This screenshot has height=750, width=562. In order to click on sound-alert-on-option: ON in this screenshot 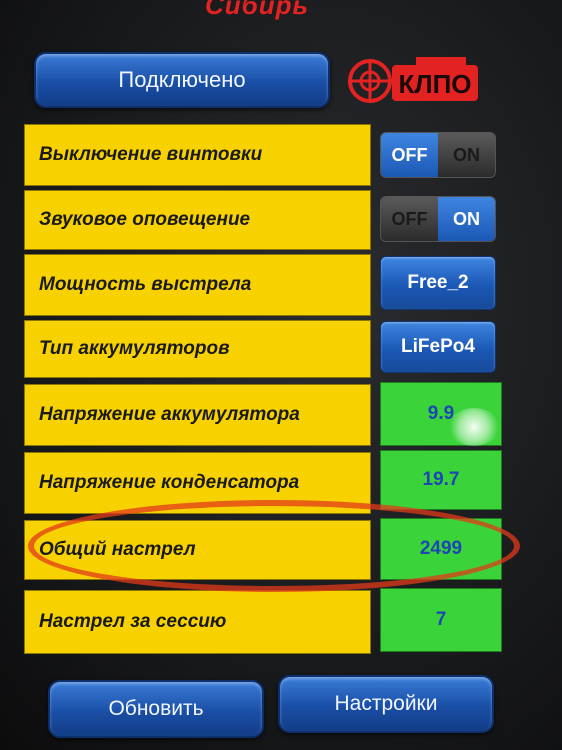, I will do `click(466, 219)`.